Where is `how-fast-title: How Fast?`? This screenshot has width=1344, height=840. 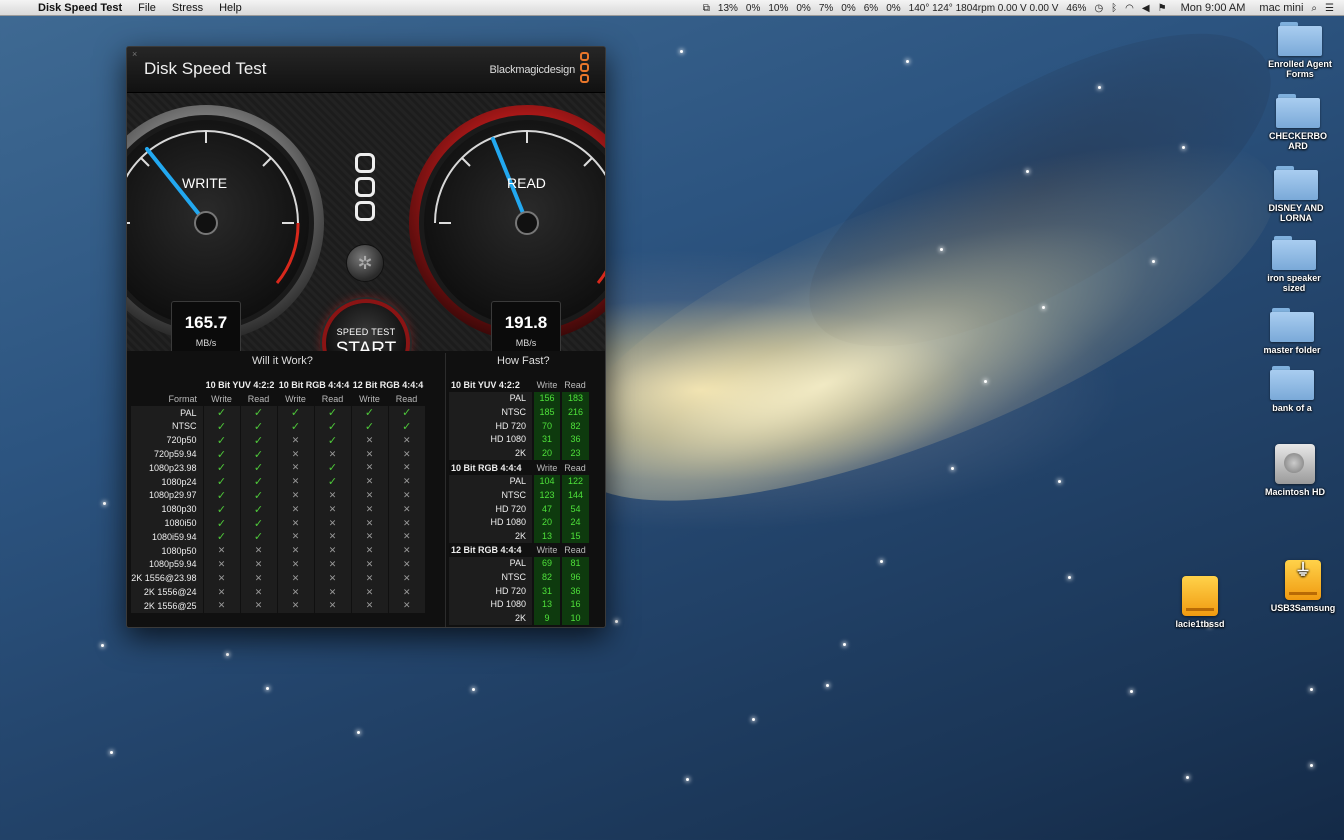 how-fast-title: How Fast? is located at coordinates (523, 361).